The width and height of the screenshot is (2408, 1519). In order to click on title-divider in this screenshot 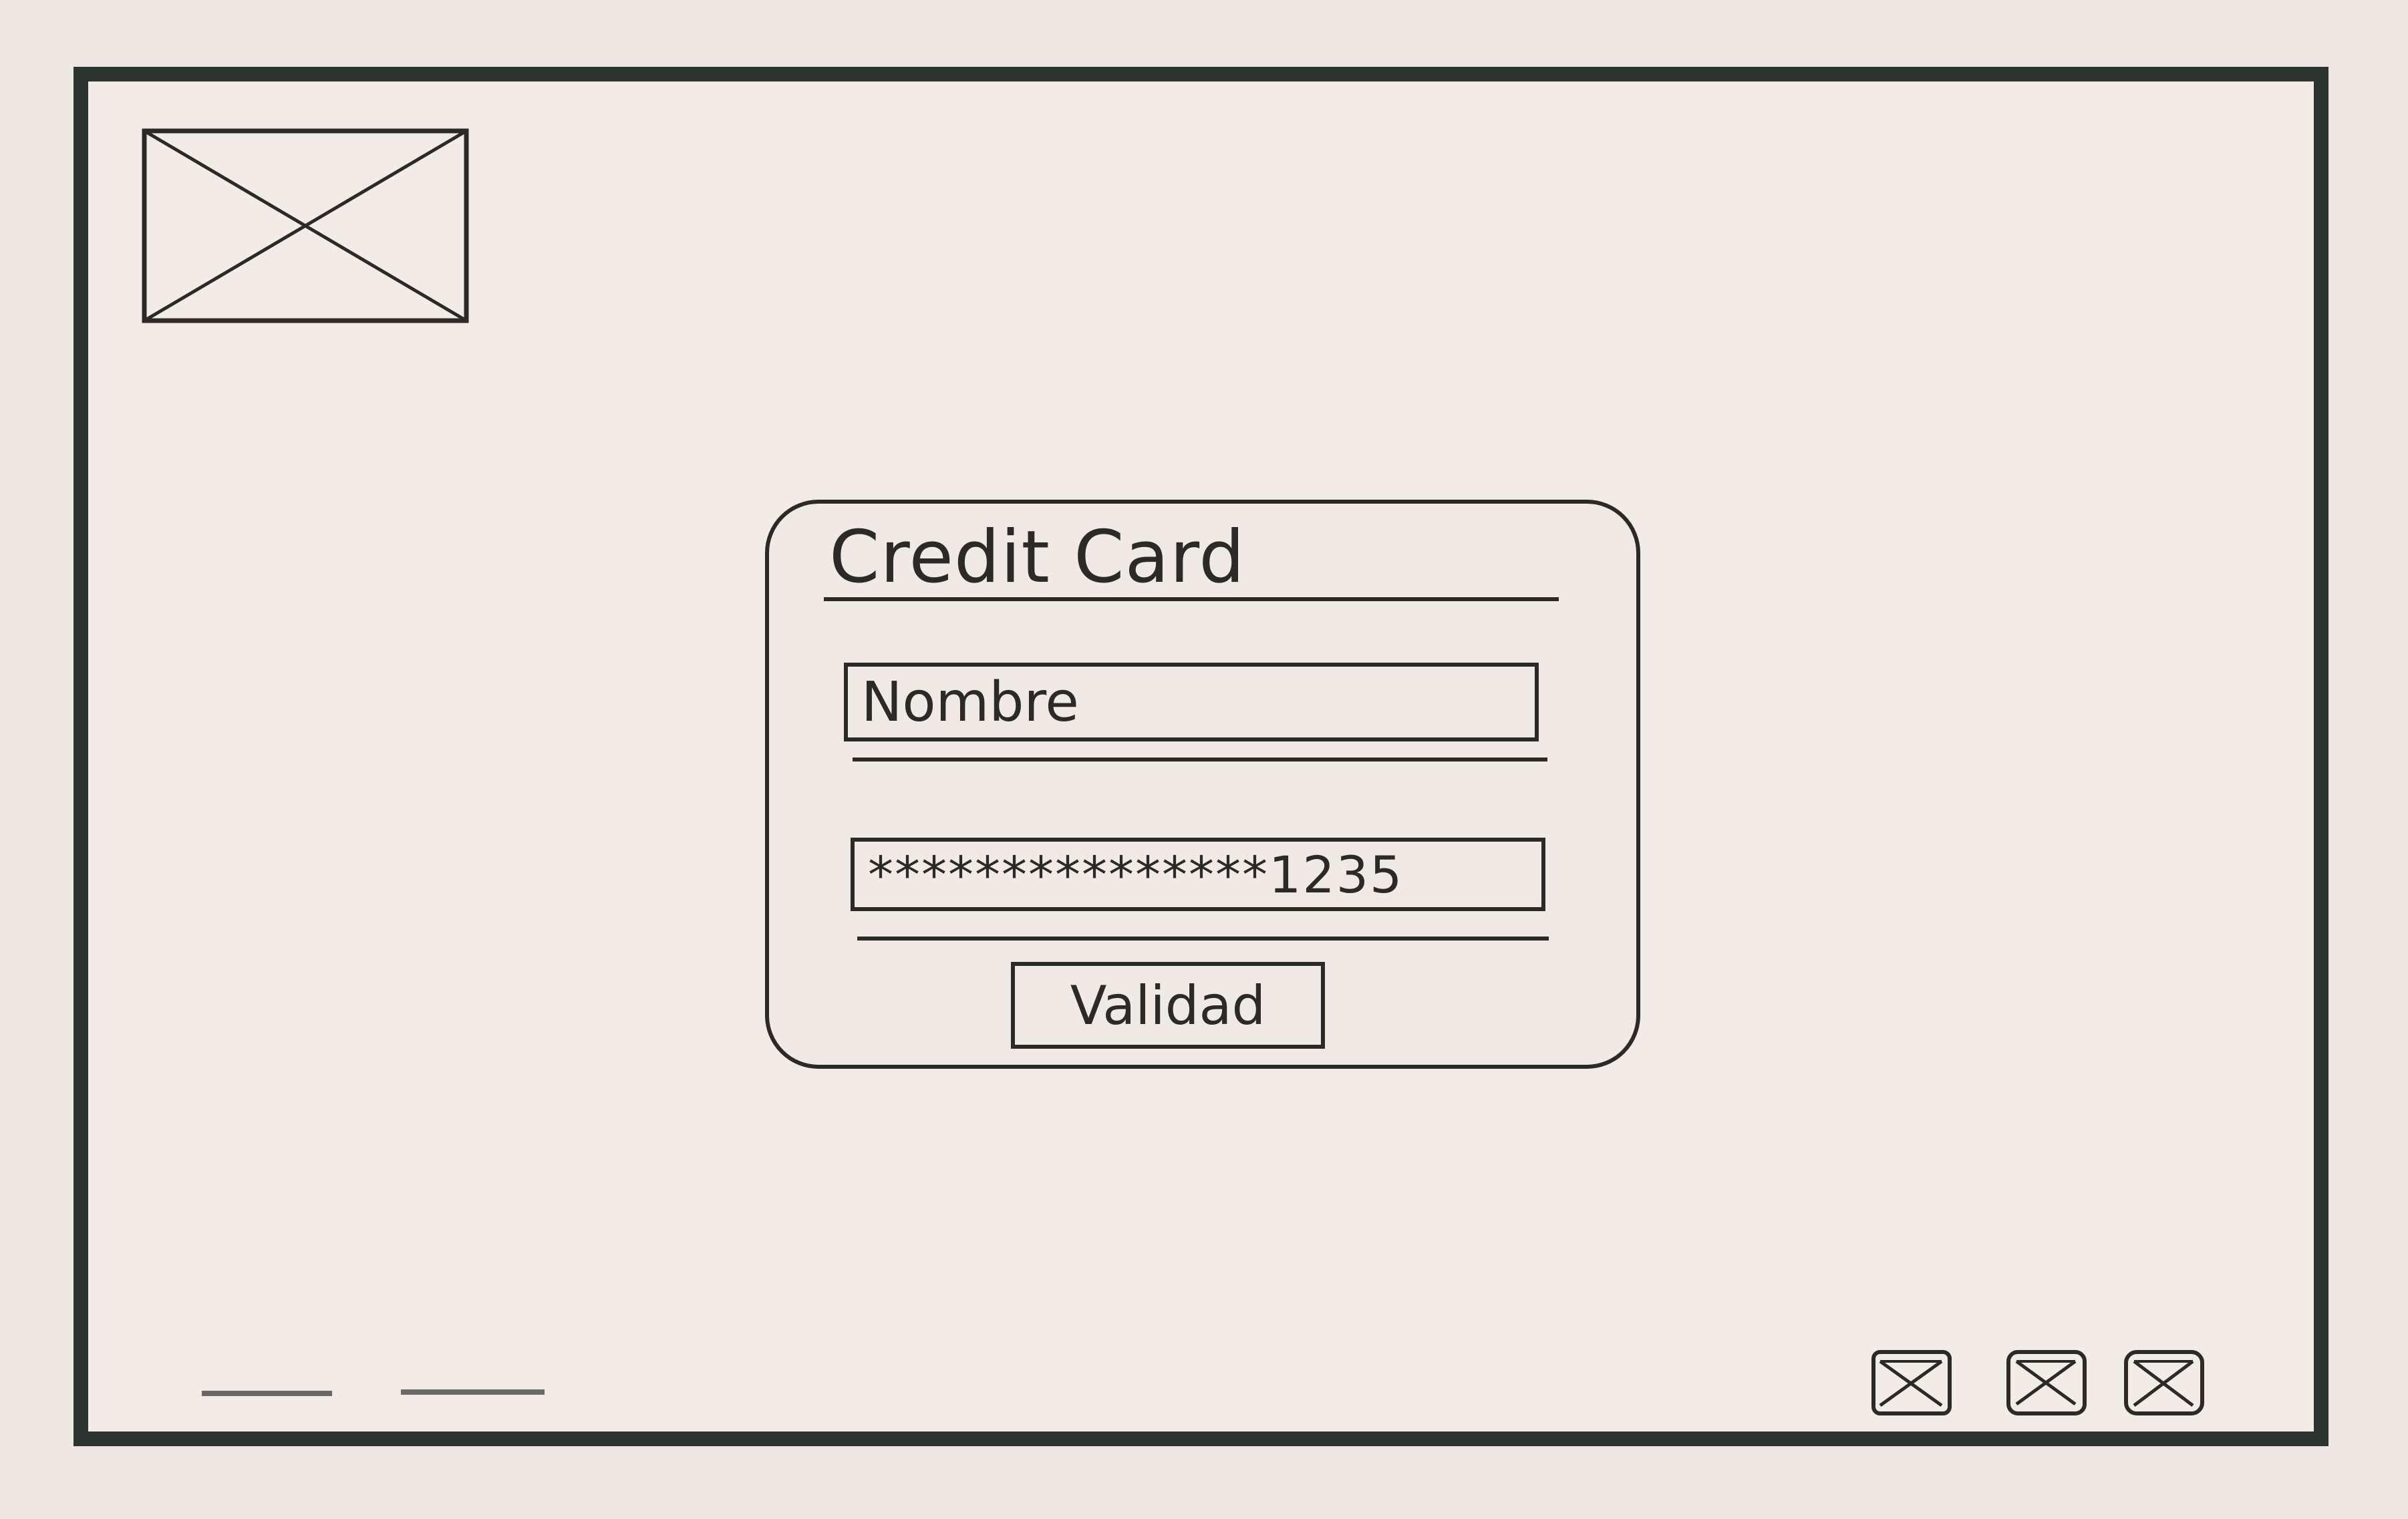, I will do `click(1192, 599)`.